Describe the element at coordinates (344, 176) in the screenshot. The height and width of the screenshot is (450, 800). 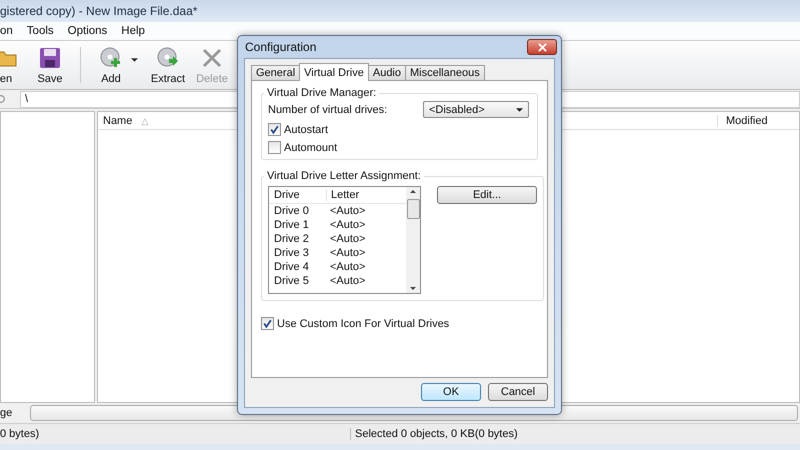
I see `group-title: Virtual Drive Letter Assignment:` at that location.